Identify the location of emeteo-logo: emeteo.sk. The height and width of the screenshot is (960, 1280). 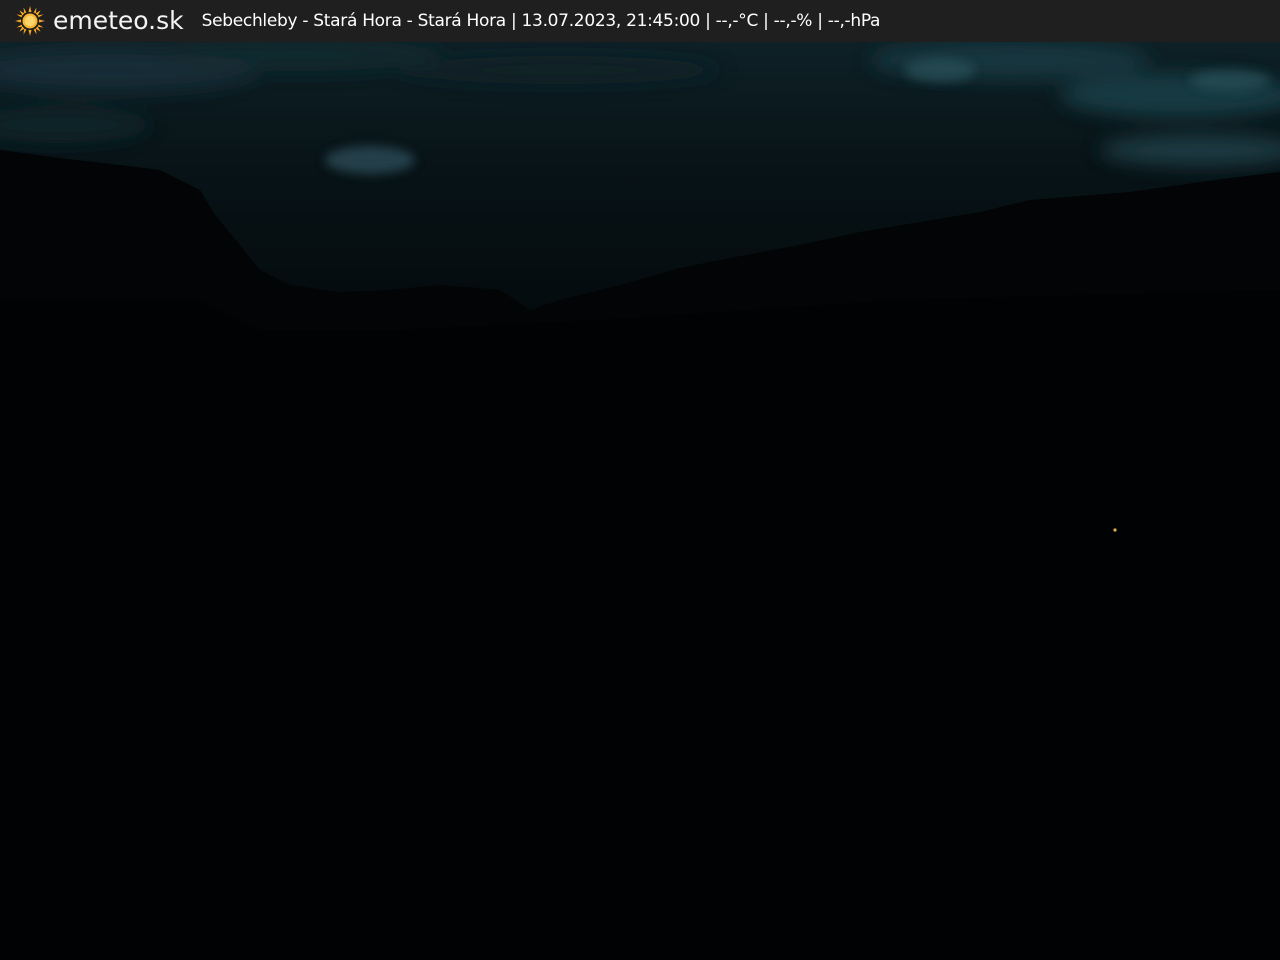
(99, 21).